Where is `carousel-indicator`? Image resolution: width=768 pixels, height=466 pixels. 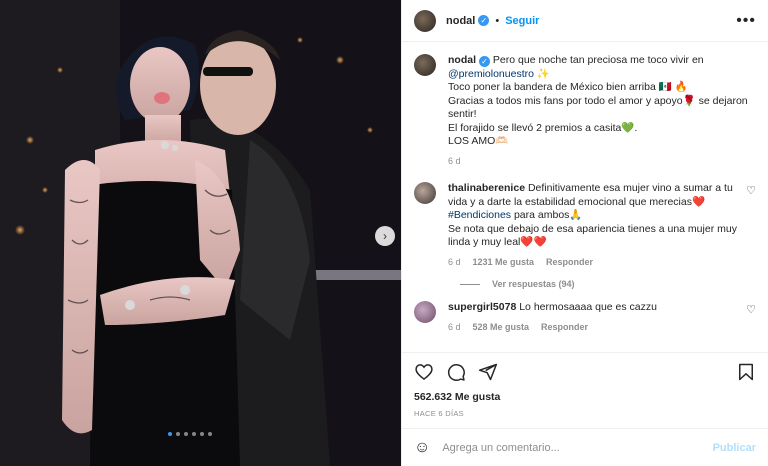
carousel-indicator is located at coordinates (190, 434).